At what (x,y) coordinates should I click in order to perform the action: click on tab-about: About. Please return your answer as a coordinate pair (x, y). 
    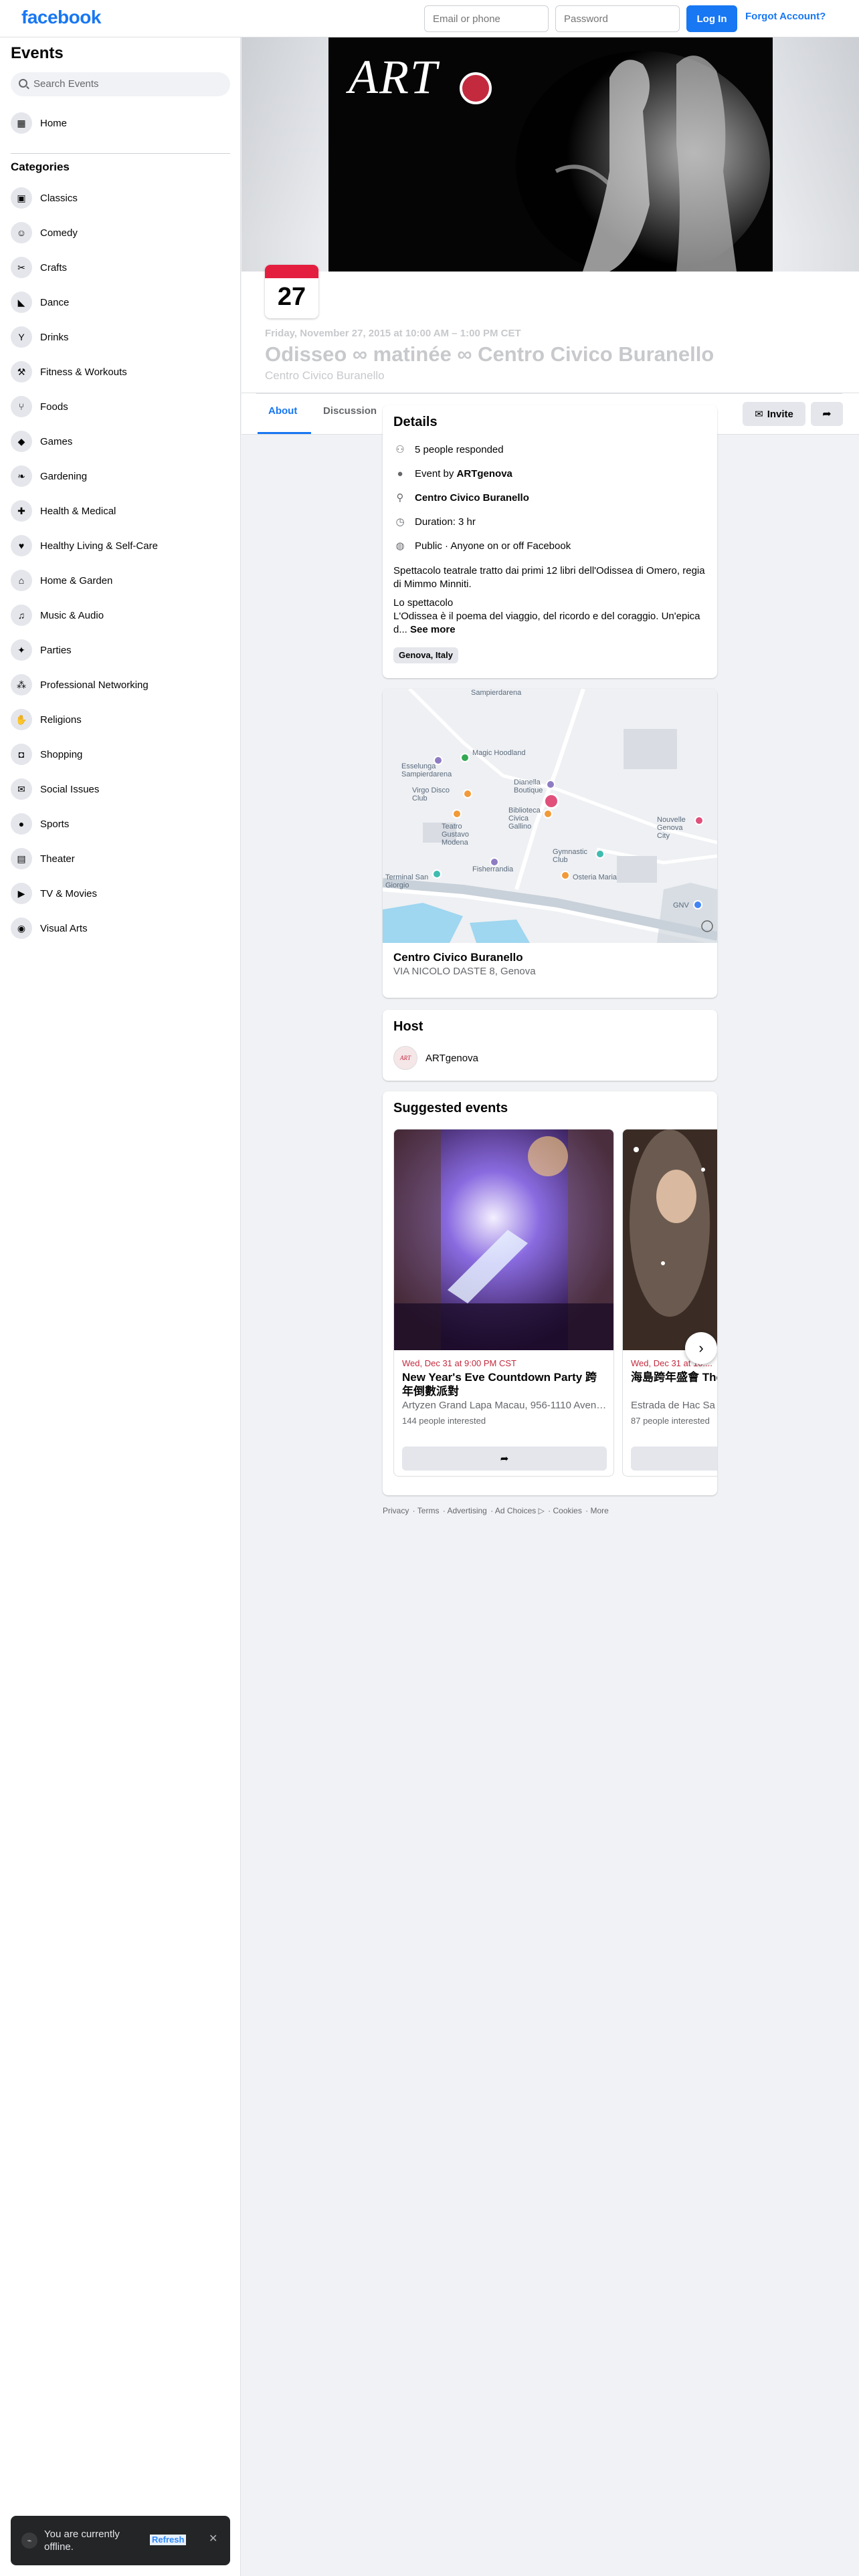
    Looking at the image, I should click on (282, 411).